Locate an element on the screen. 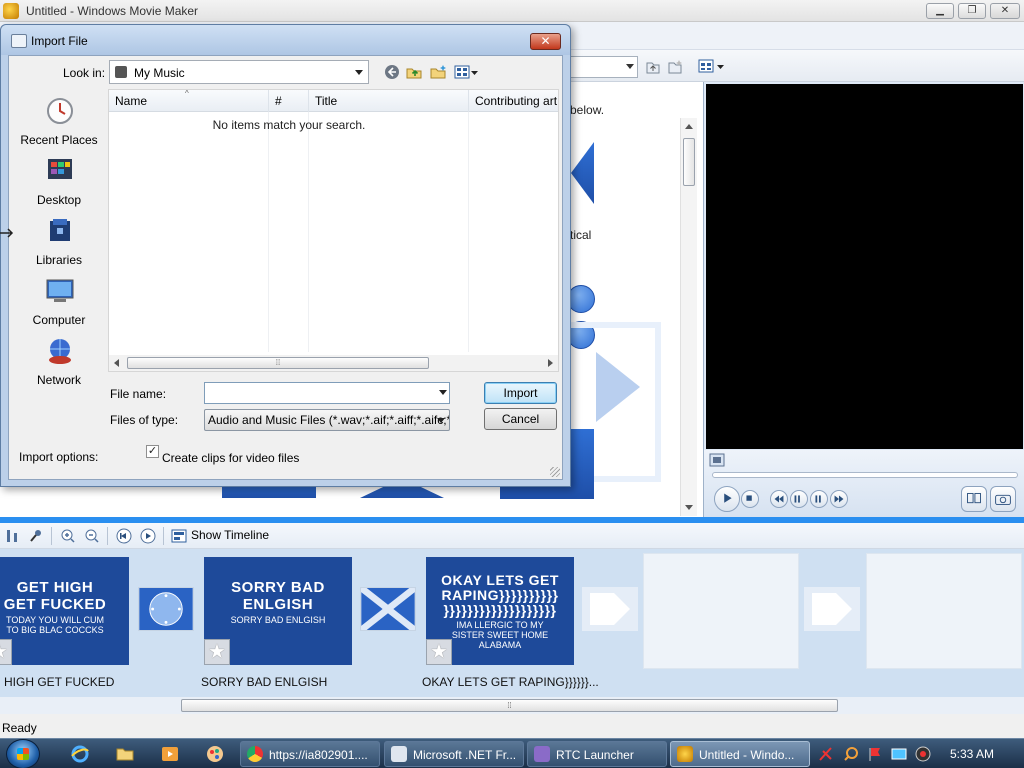  scroll-down-icon is located at coordinates (689, 507).